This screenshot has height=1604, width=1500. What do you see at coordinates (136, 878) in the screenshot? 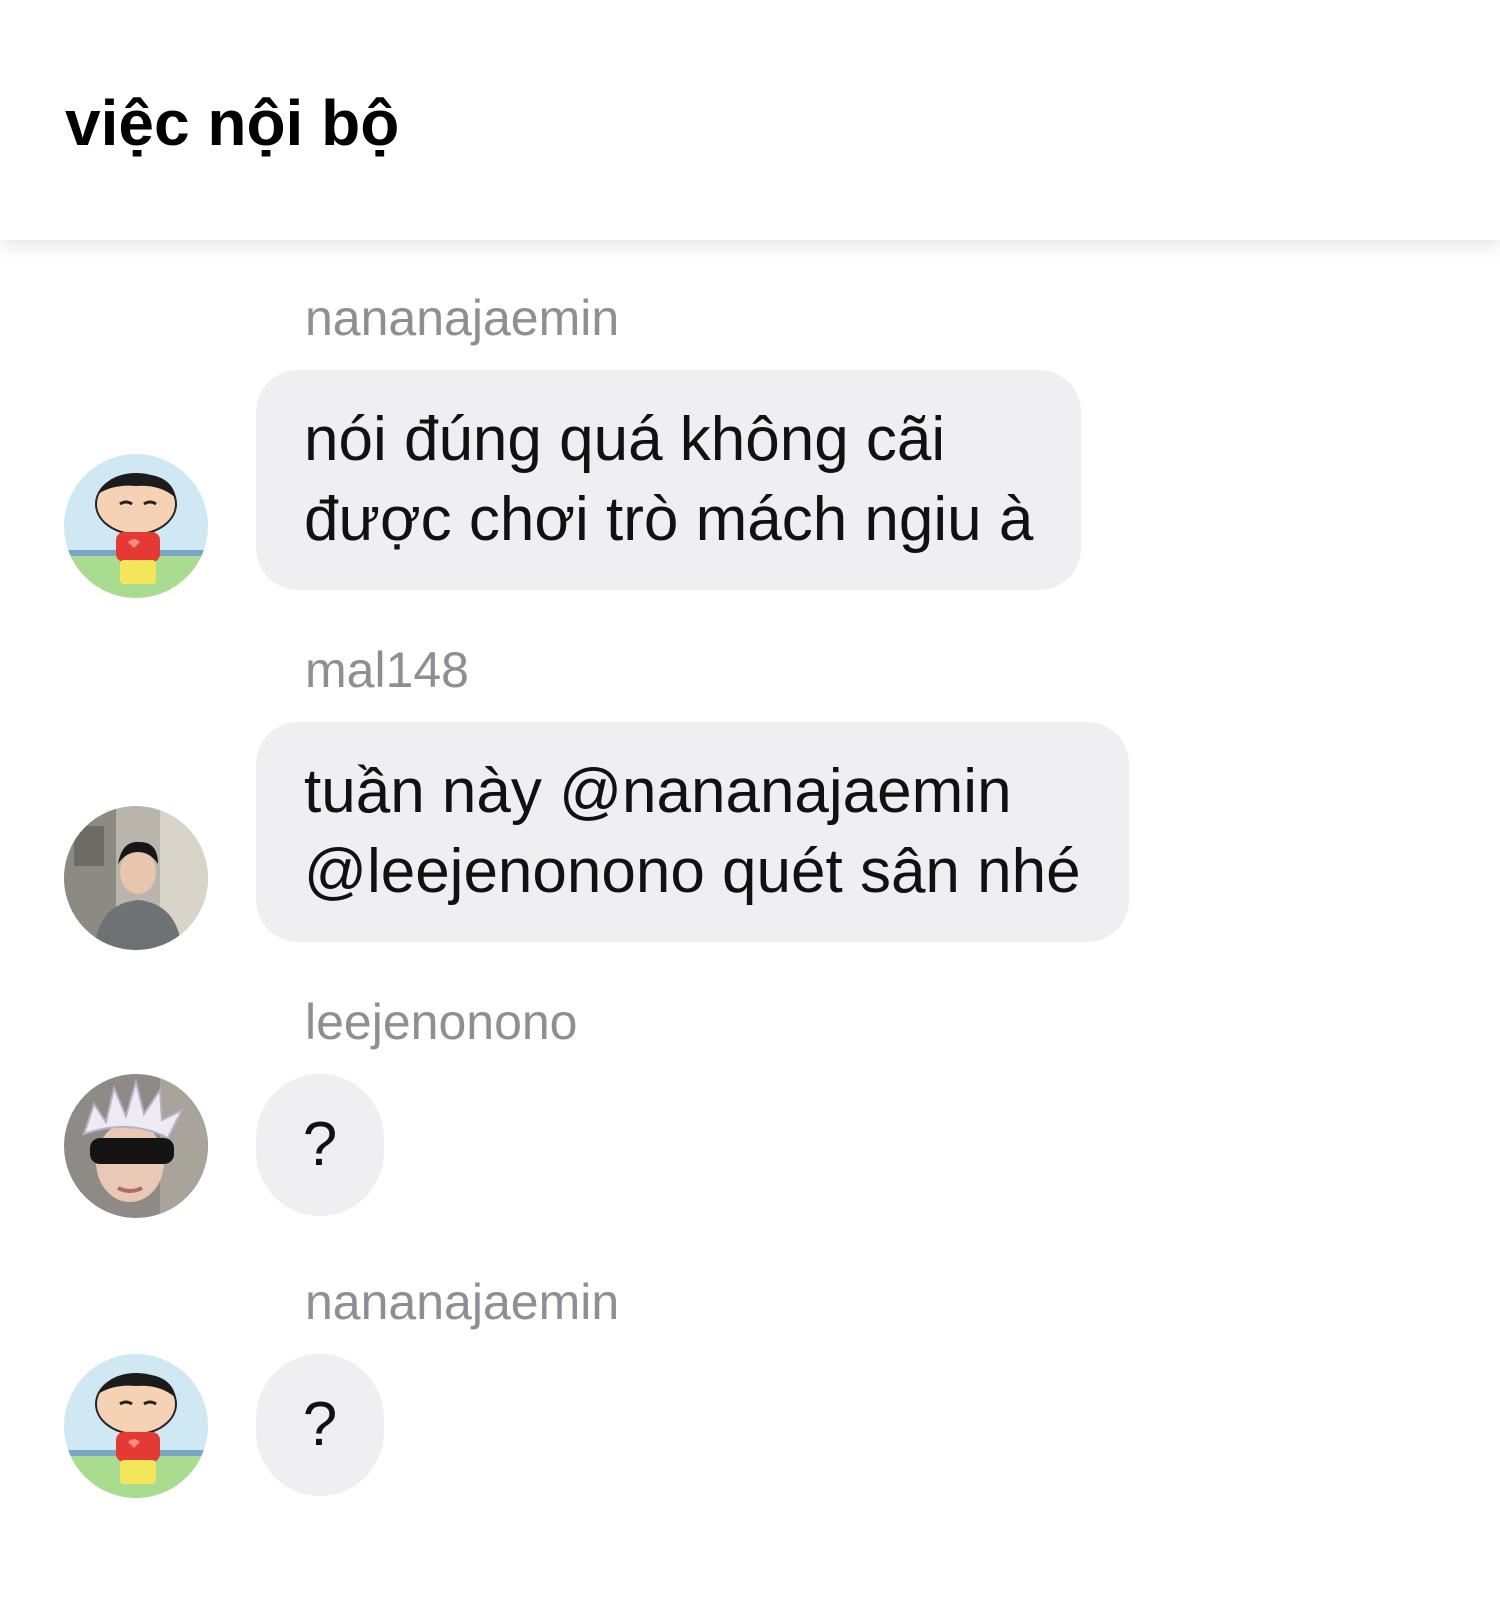
I see `young-man-photo-avatar` at bounding box center [136, 878].